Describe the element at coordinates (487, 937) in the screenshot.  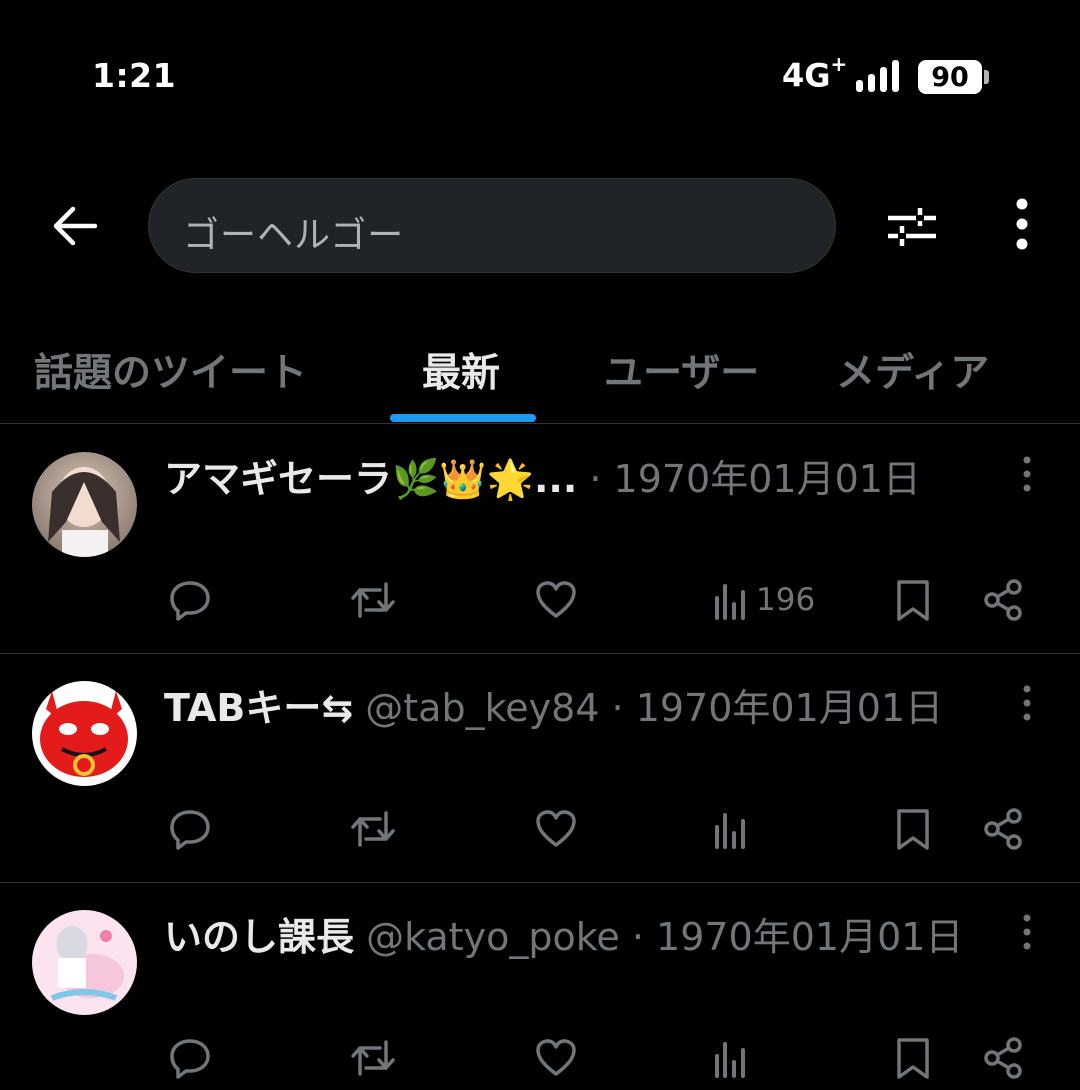
I see `handle: @katyo_poke` at that location.